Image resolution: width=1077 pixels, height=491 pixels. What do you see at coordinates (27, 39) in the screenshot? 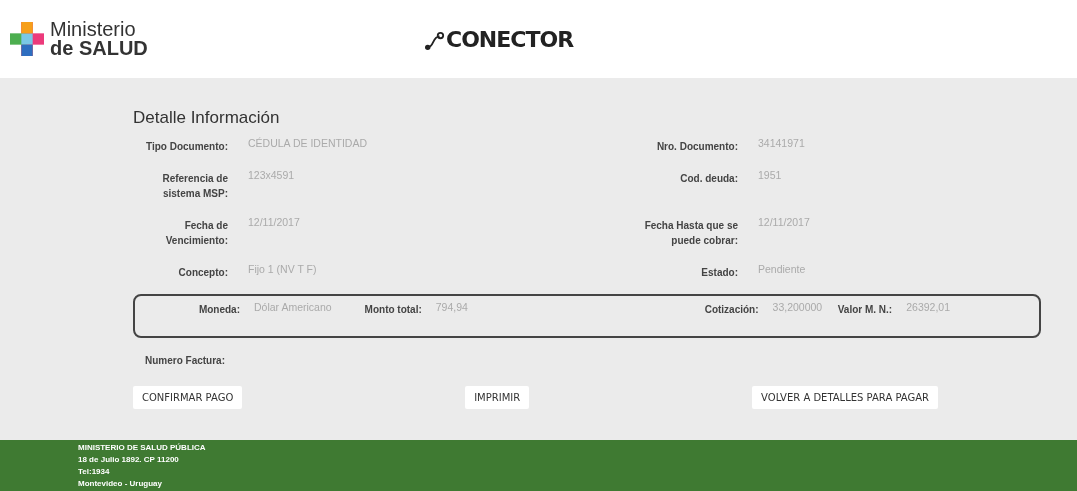
I see `cross-logo-icon` at bounding box center [27, 39].